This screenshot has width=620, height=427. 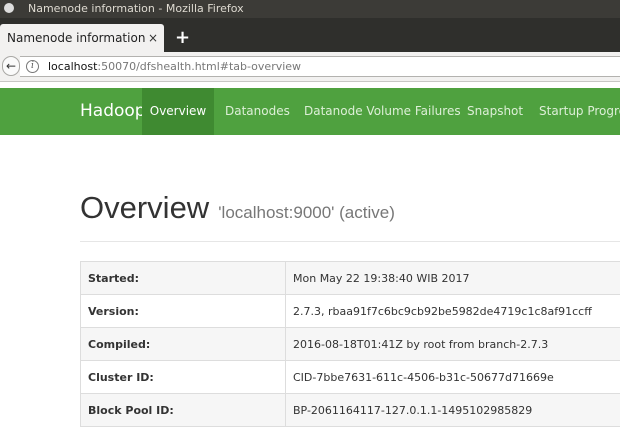 What do you see at coordinates (183, 344) in the screenshot?
I see `row-label: Compiled:` at bounding box center [183, 344].